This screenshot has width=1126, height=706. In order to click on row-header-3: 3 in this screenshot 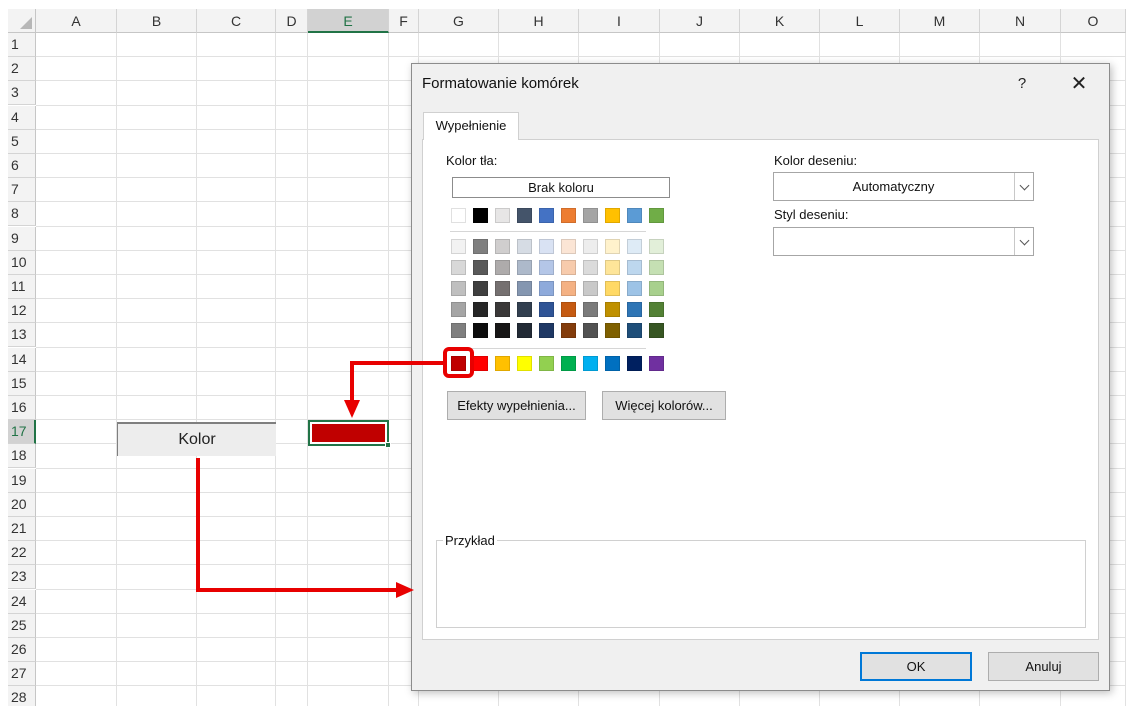, I will do `click(22, 93)`.